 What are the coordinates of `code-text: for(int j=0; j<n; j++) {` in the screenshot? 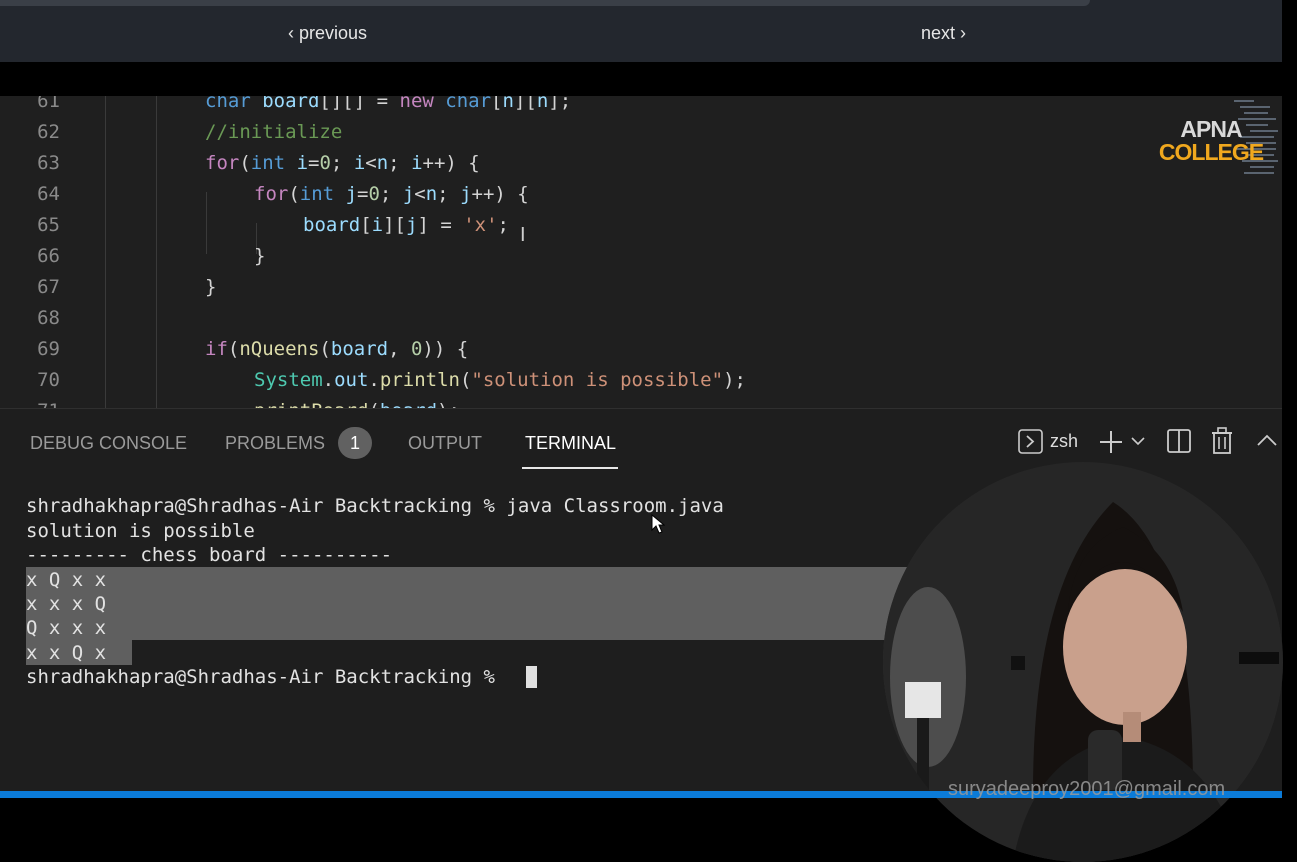 It's located at (391, 194).